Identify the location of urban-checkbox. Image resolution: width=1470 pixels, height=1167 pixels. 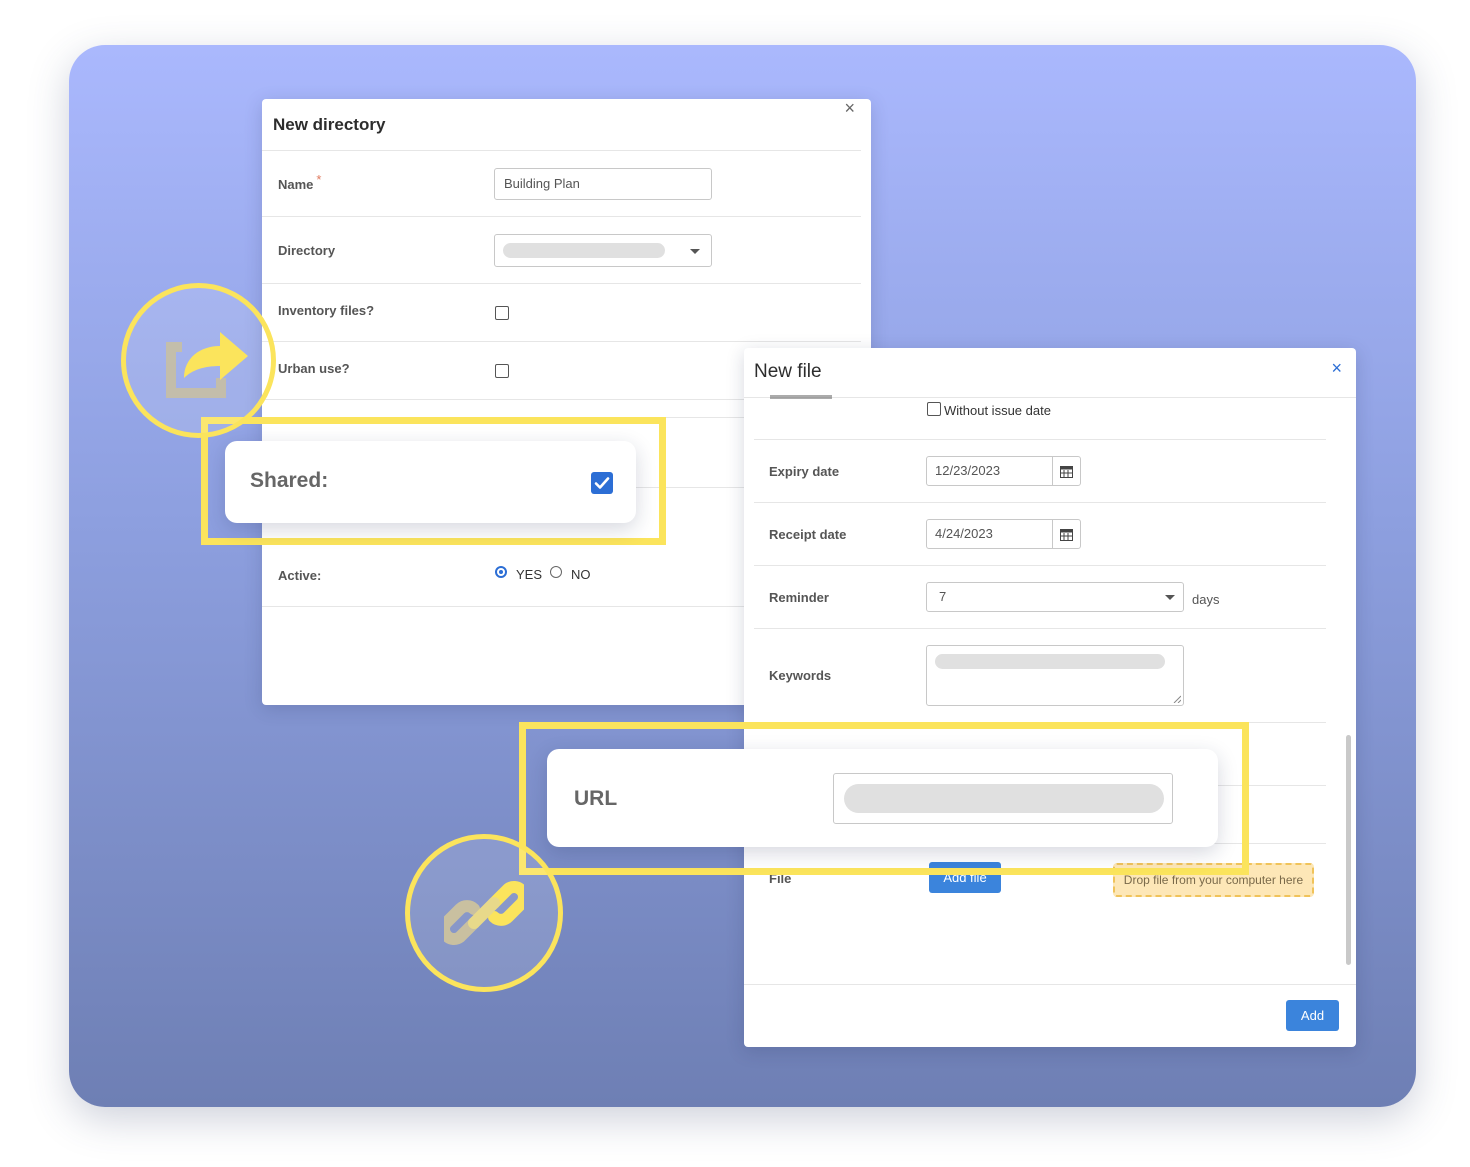
(502, 371).